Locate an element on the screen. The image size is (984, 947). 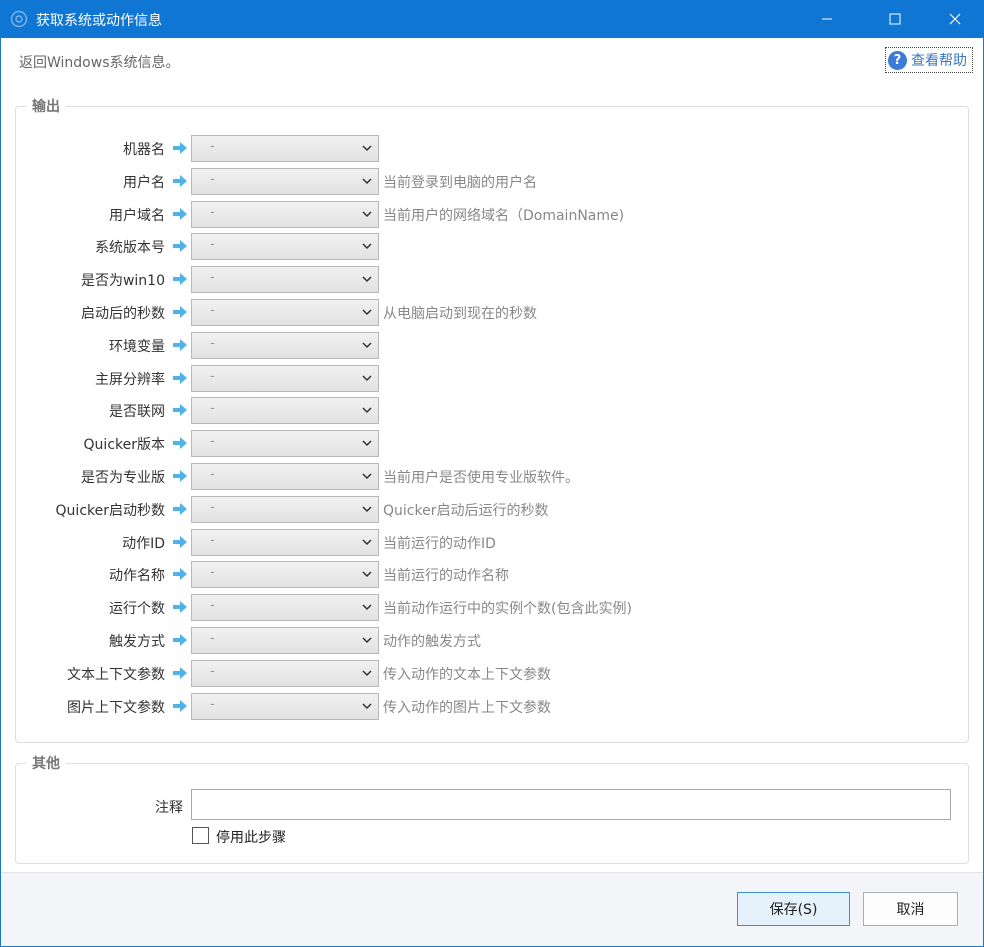
output-row: 运行个数 - 当前动作运行中的实例个数(包含此实例) is located at coordinates (492, 608).